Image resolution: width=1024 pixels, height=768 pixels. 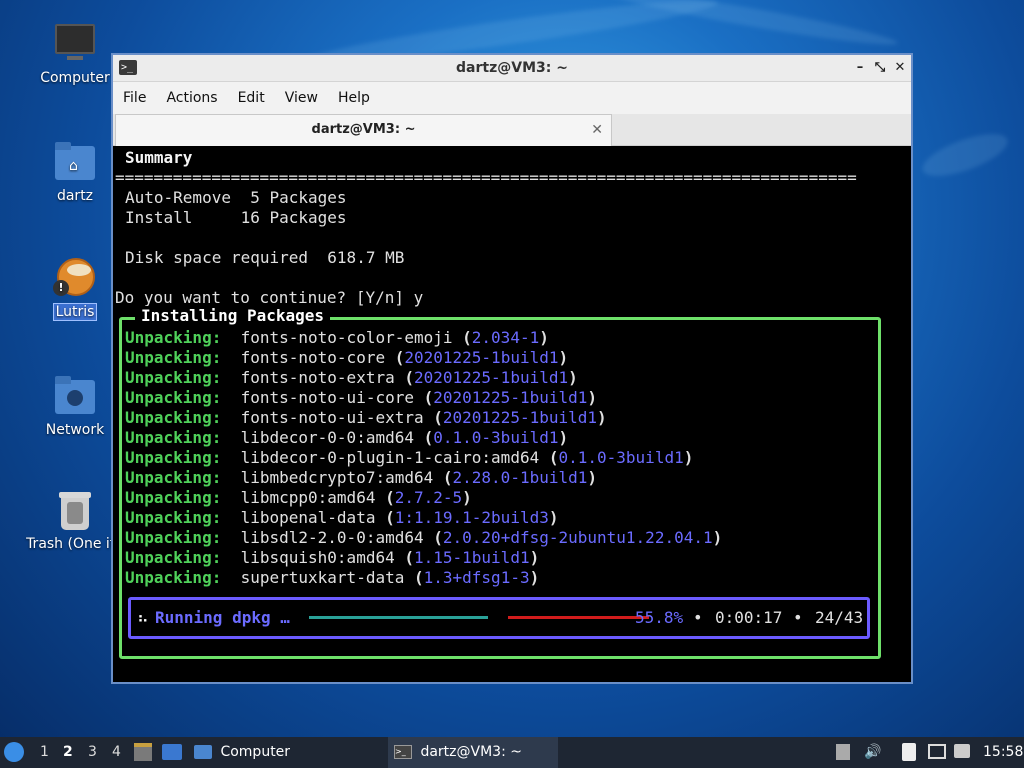 What do you see at coordinates (873, 752) in the screenshot?
I see `volume-icon: 🔊` at bounding box center [873, 752].